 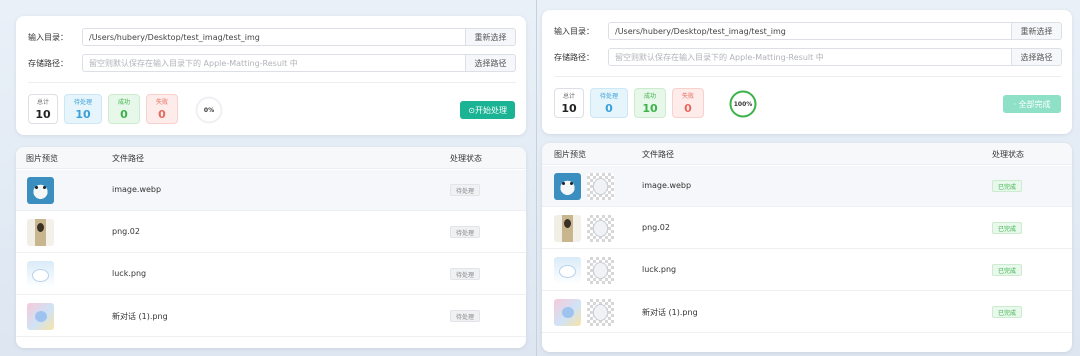 I want to click on table-row: 新对话 (1).png 已完成, so click(x=807, y=312).